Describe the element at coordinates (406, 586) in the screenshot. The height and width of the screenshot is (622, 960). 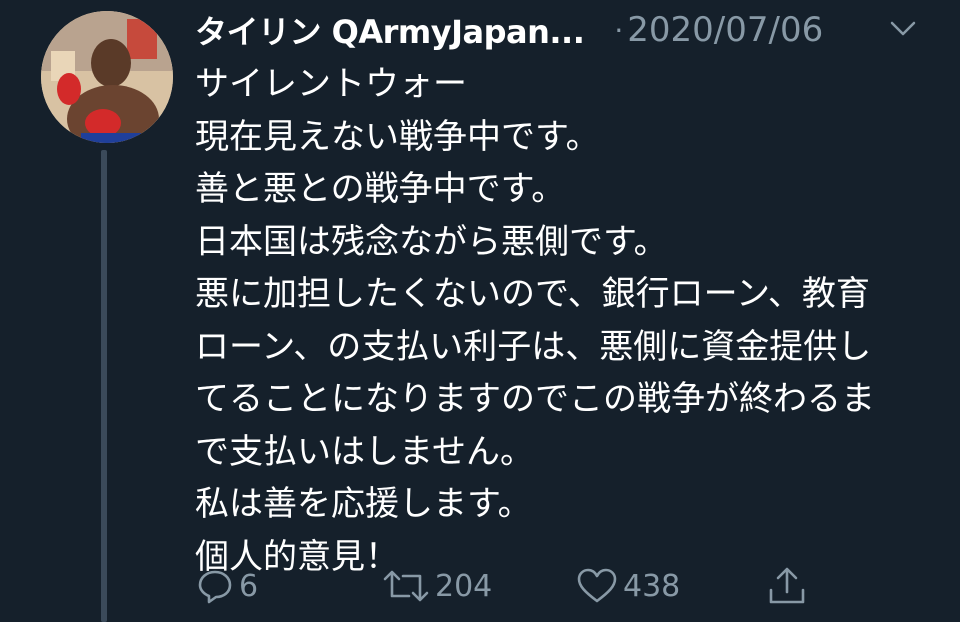
I see `retweet-icon` at that location.